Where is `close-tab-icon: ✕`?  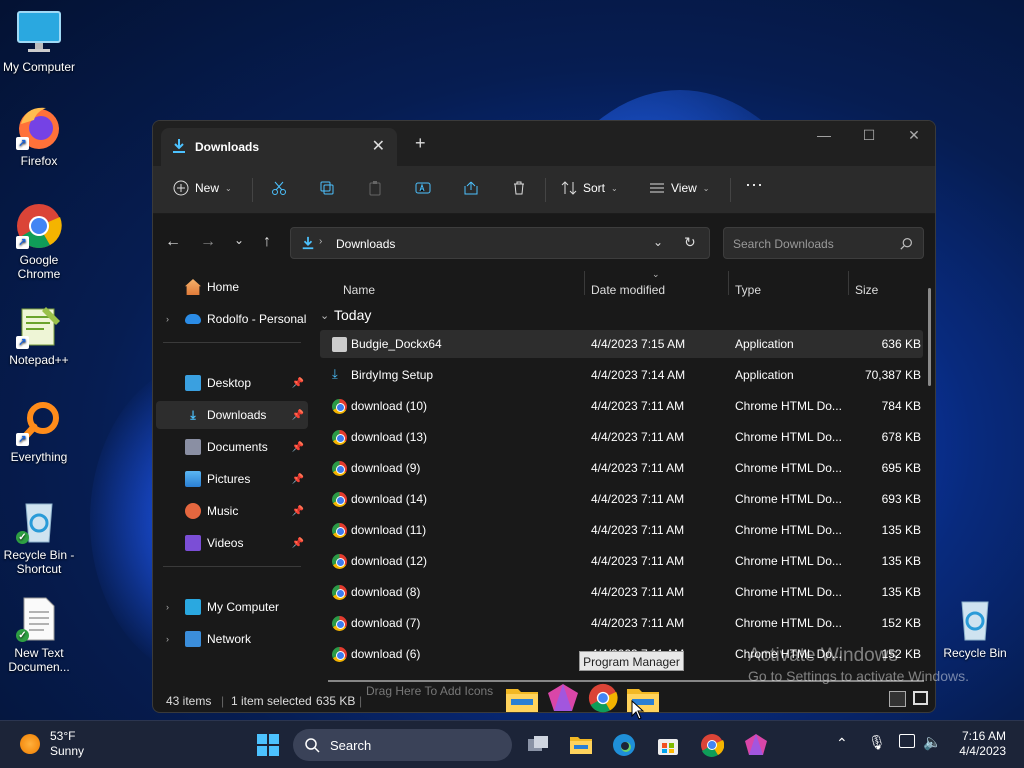
close-tab-icon: ✕ is located at coordinates (378, 146).